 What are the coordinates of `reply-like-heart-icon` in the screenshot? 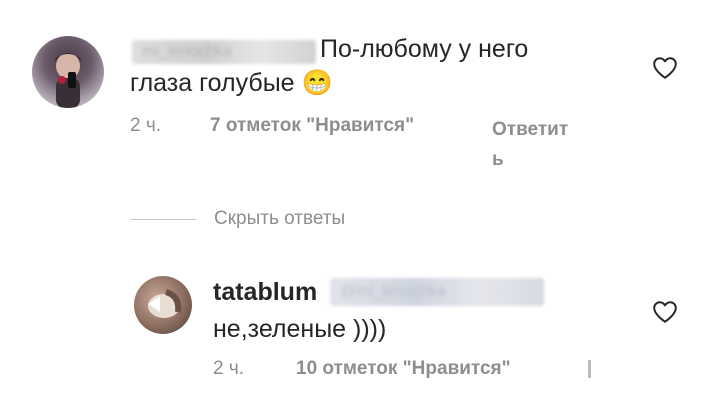 It's located at (665, 312).